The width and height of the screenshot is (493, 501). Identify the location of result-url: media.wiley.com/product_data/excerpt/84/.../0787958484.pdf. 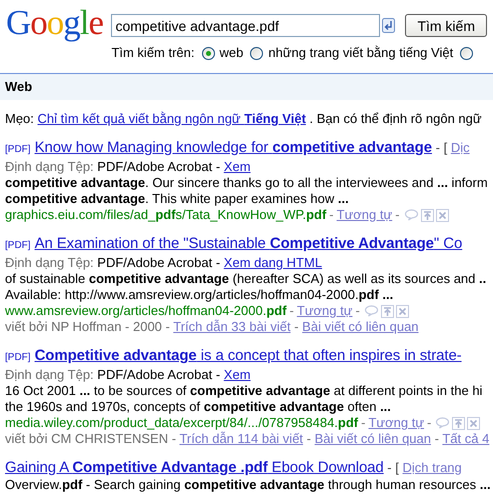
(181, 423).